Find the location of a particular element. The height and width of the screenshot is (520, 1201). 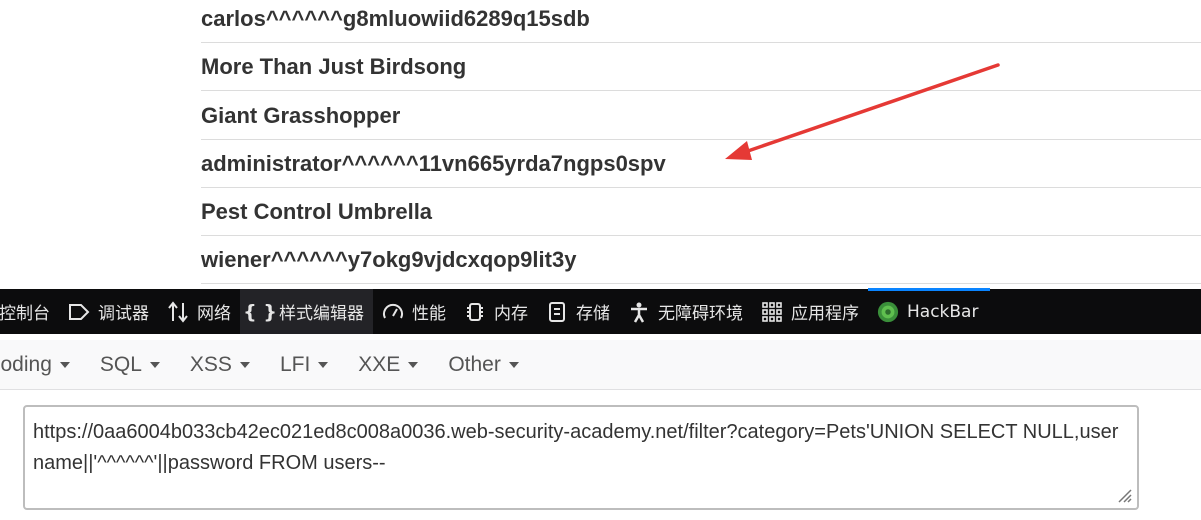

tab-performance: 性能 is located at coordinates (414, 311).